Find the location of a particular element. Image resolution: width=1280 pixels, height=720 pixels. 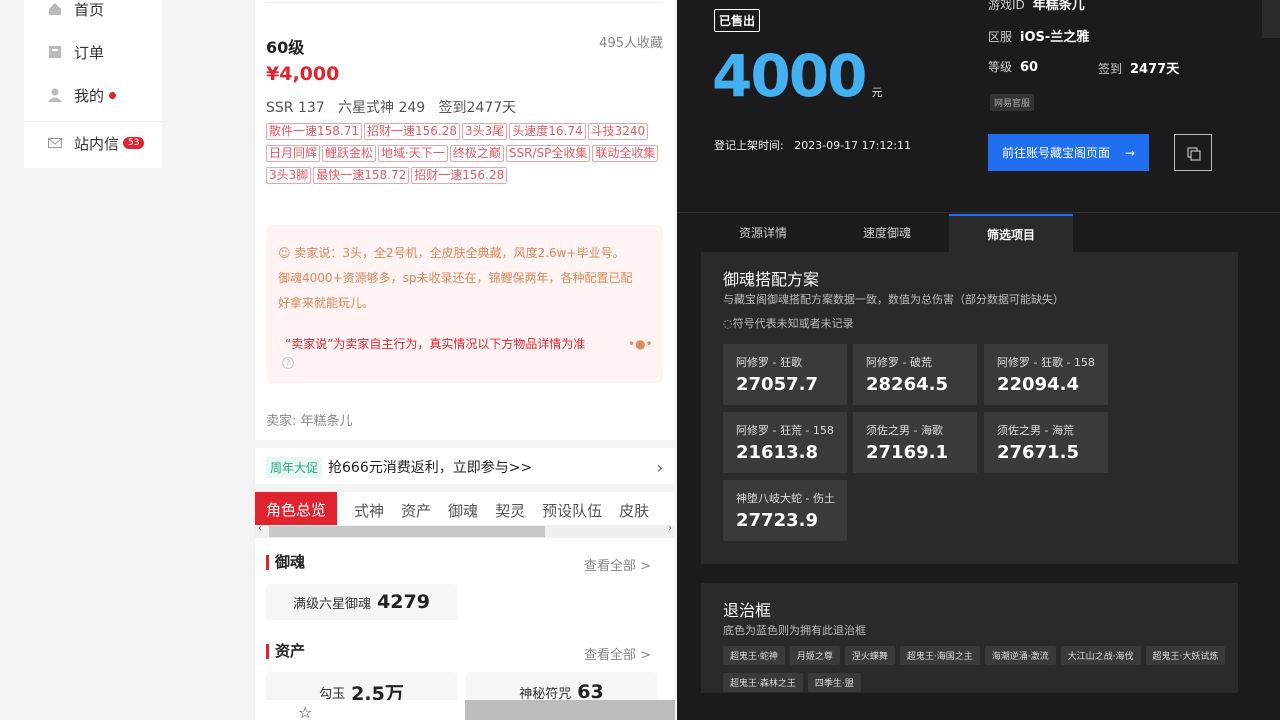

more-dots-icon: •●• is located at coordinates (640, 344).